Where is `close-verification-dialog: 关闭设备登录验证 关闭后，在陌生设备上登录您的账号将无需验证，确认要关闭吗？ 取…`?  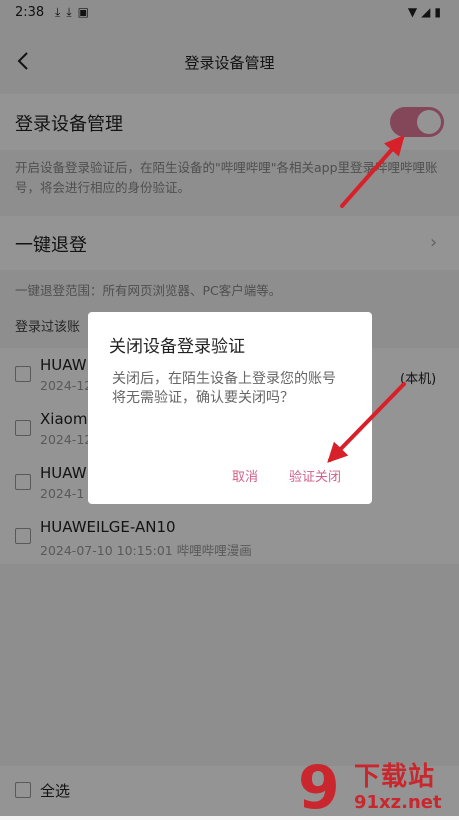
close-verification-dialog: 关闭设备登录验证 关闭后，在陌生设备上登录您的账号将无需验证，确认要关闭吗？ 取… is located at coordinates (230, 408).